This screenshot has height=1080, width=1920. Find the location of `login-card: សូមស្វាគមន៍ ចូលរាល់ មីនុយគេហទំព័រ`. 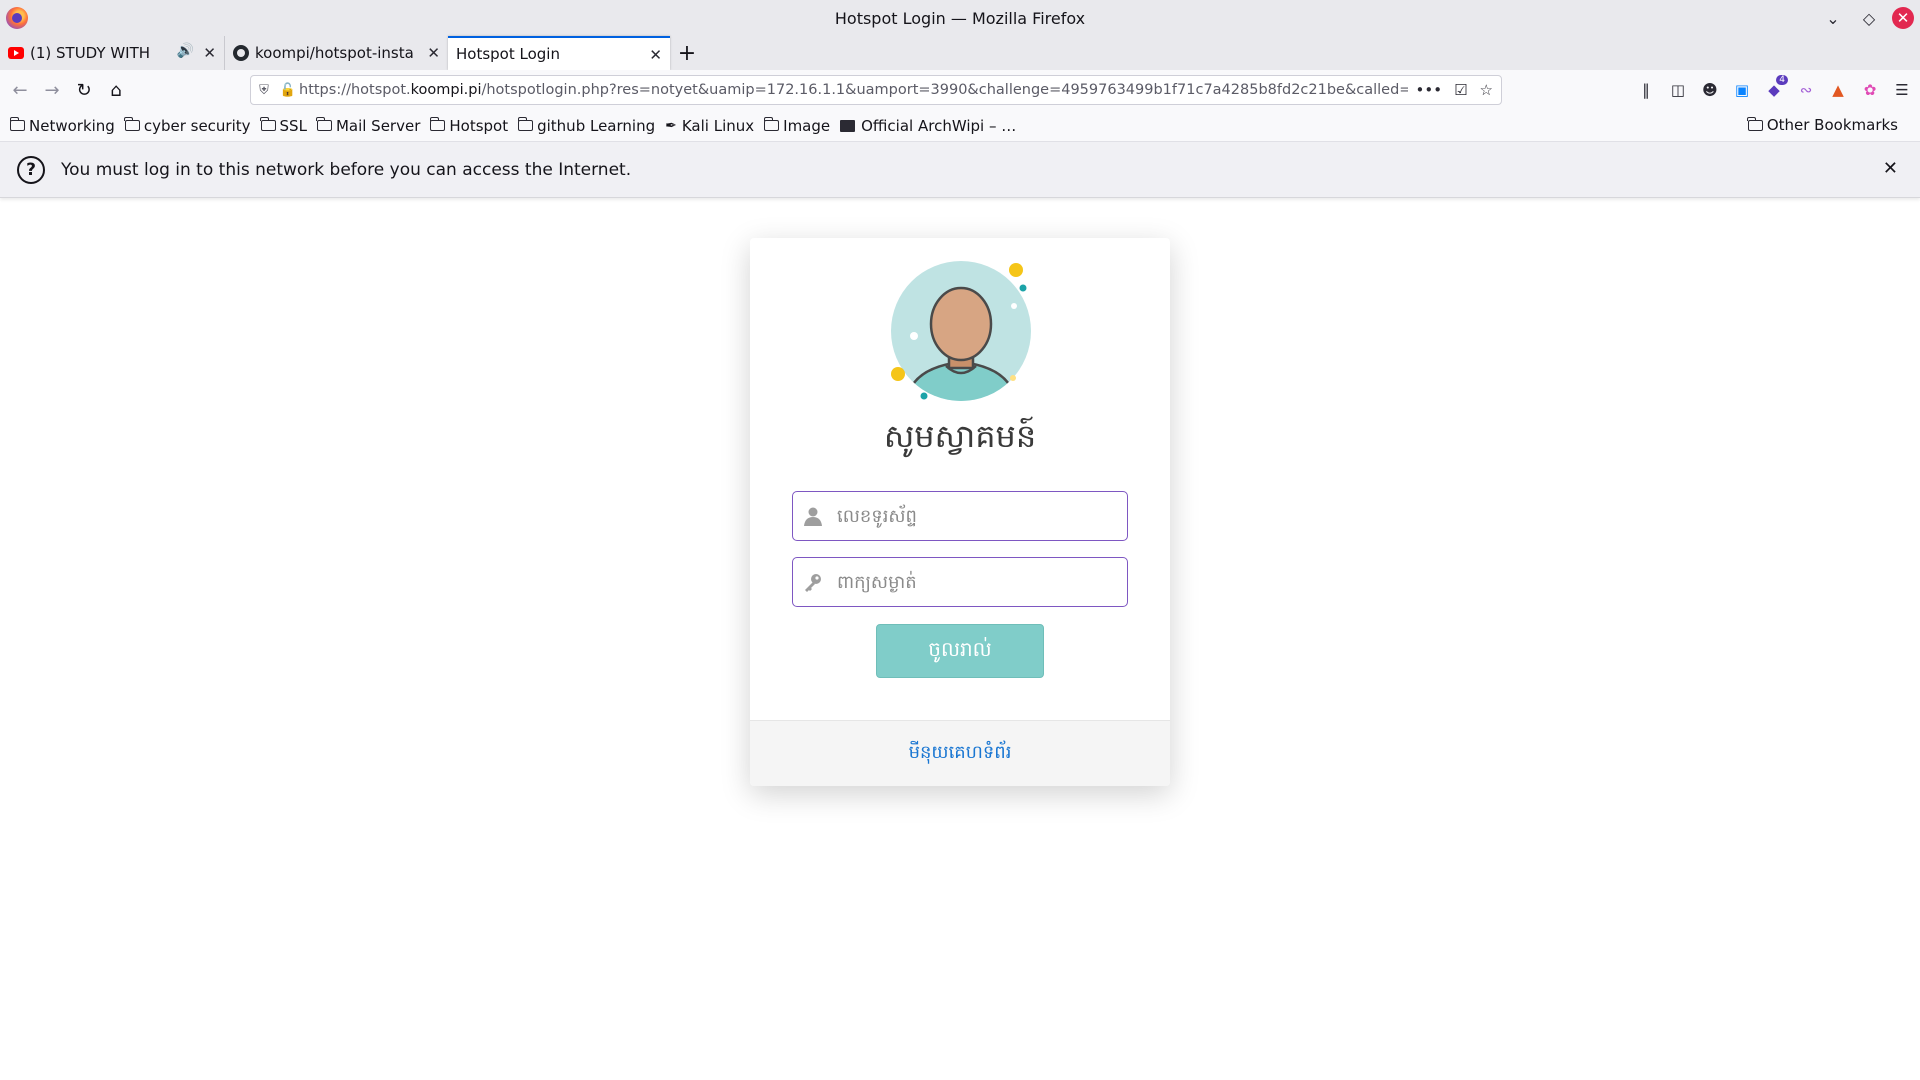

login-card: សូមស្វាគមន៍ ចូលរាល់ មីនុយគេហទំព័រ is located at coordinates (960, 512).